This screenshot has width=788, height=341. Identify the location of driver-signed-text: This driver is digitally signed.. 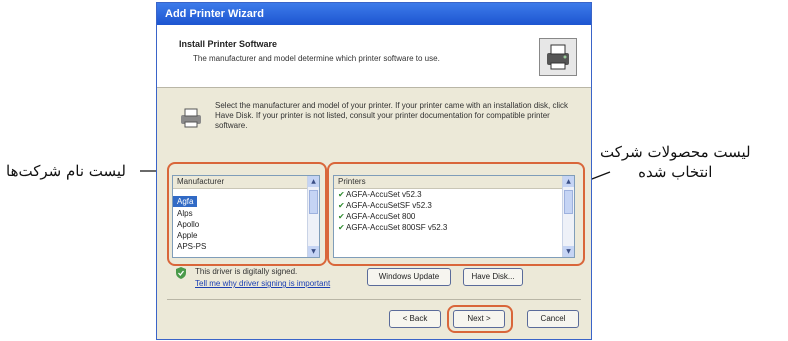
(246, 271).